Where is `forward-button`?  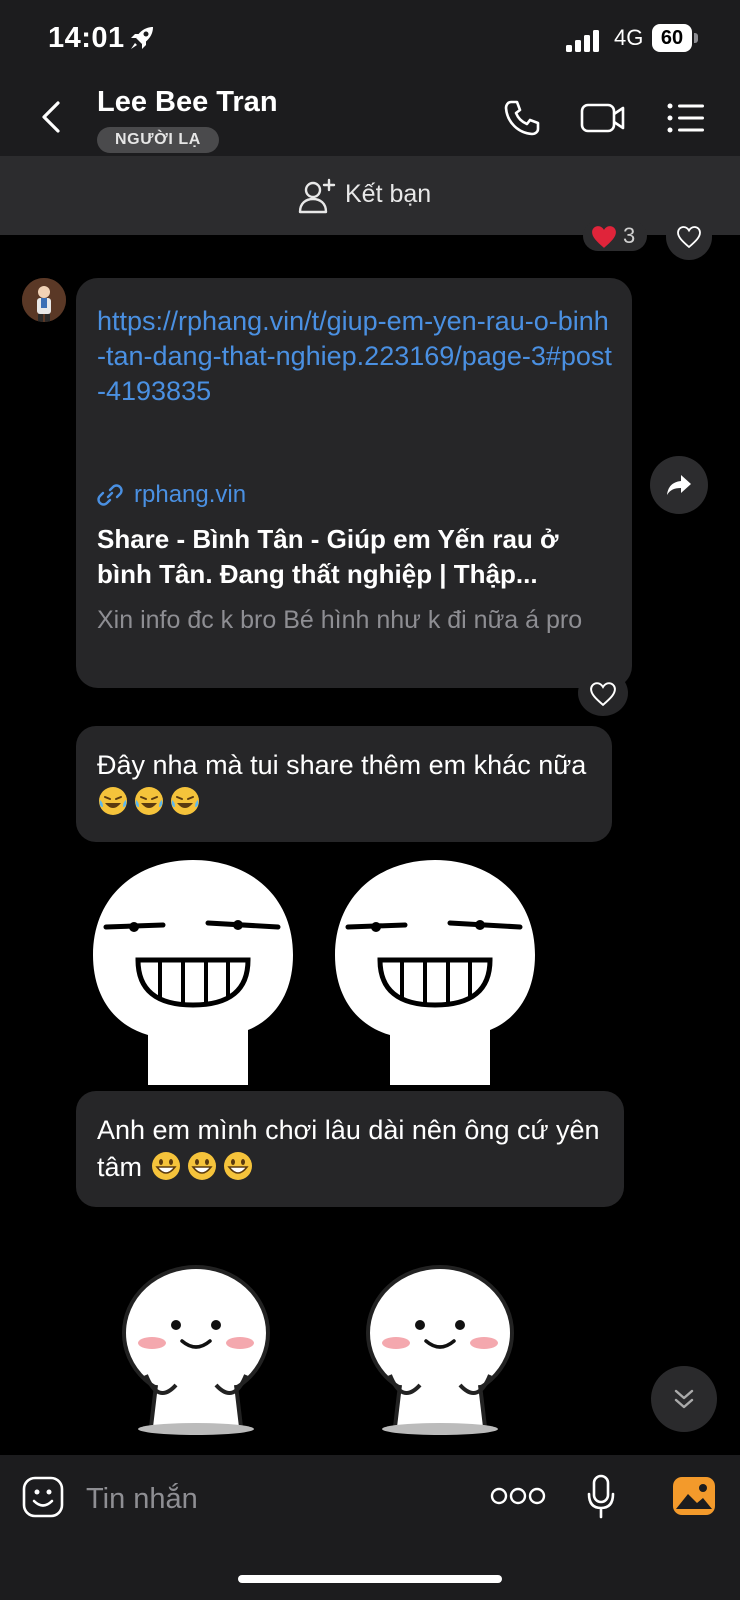 forward-button is located at coordinates (679, 485).